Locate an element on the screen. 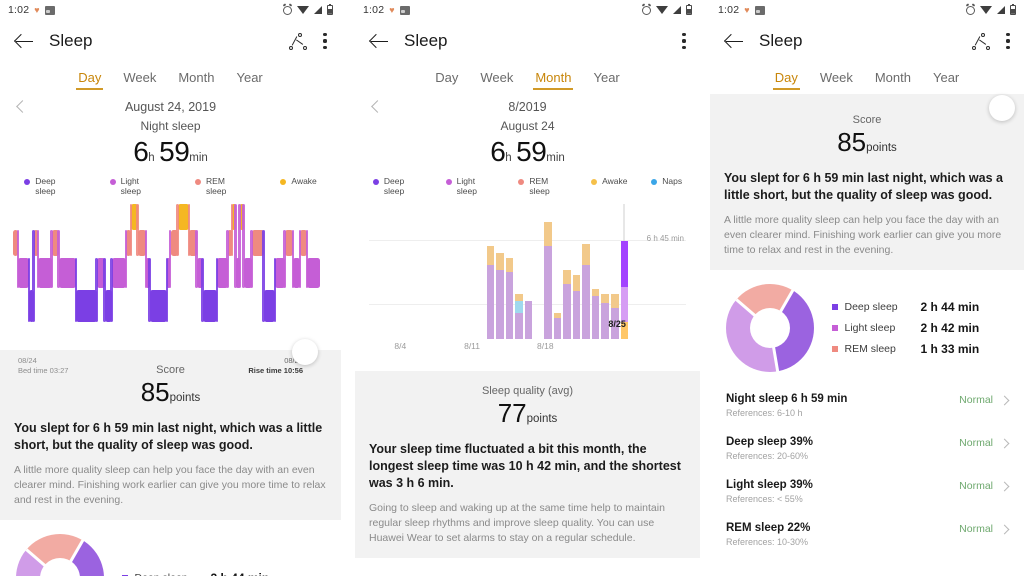 The height and width of the screenshot is (576, 1024). bed-time-date: 08/24 is located at coordinates (27, 360).